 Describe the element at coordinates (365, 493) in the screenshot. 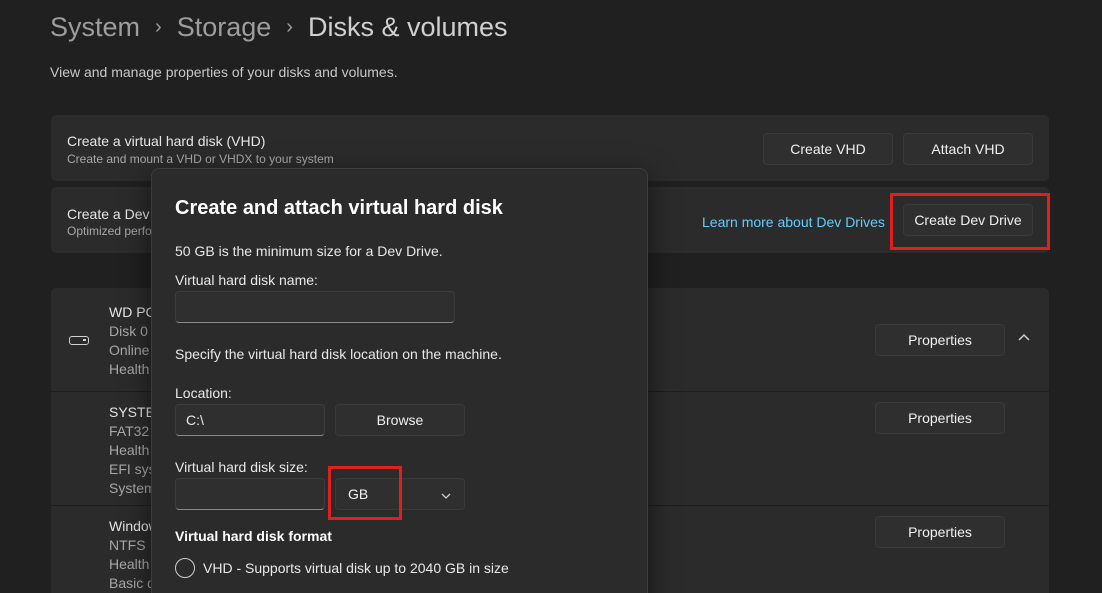

I see `highlight-box-size-unit` at that location.